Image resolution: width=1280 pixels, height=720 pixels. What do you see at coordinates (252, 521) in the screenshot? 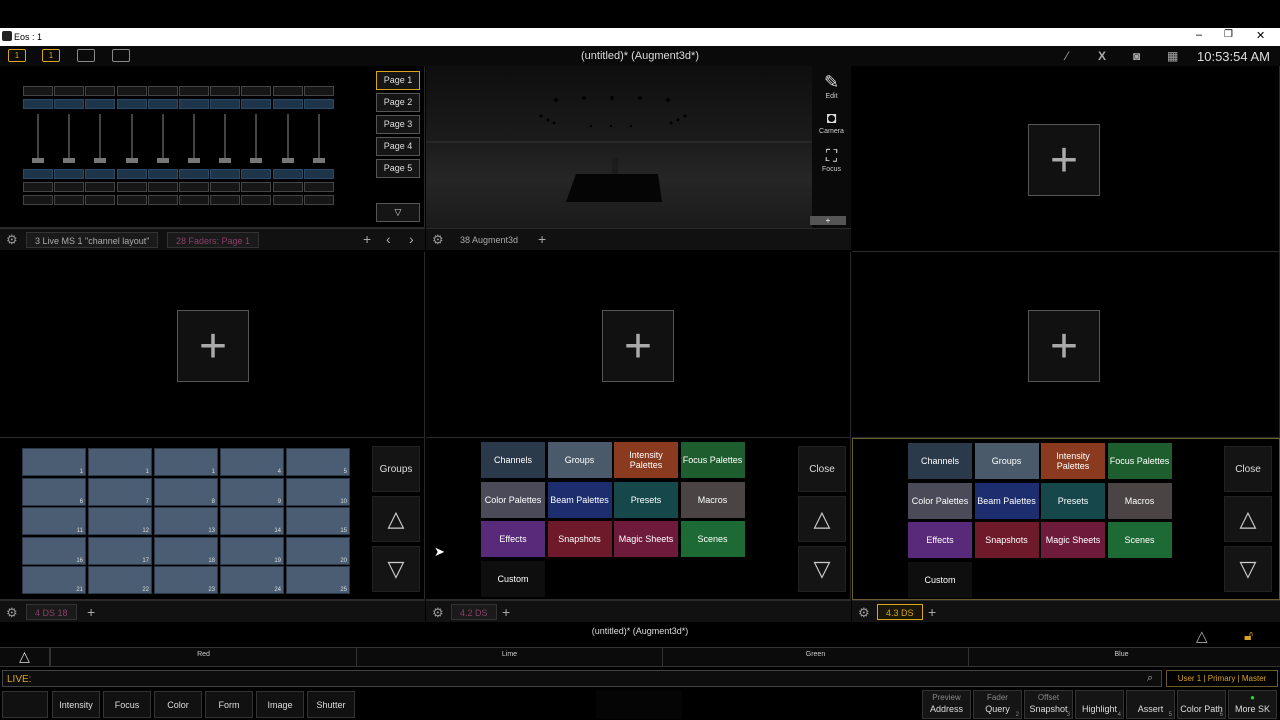
I see `group-cell: 14` at bounding box center [252, 521].